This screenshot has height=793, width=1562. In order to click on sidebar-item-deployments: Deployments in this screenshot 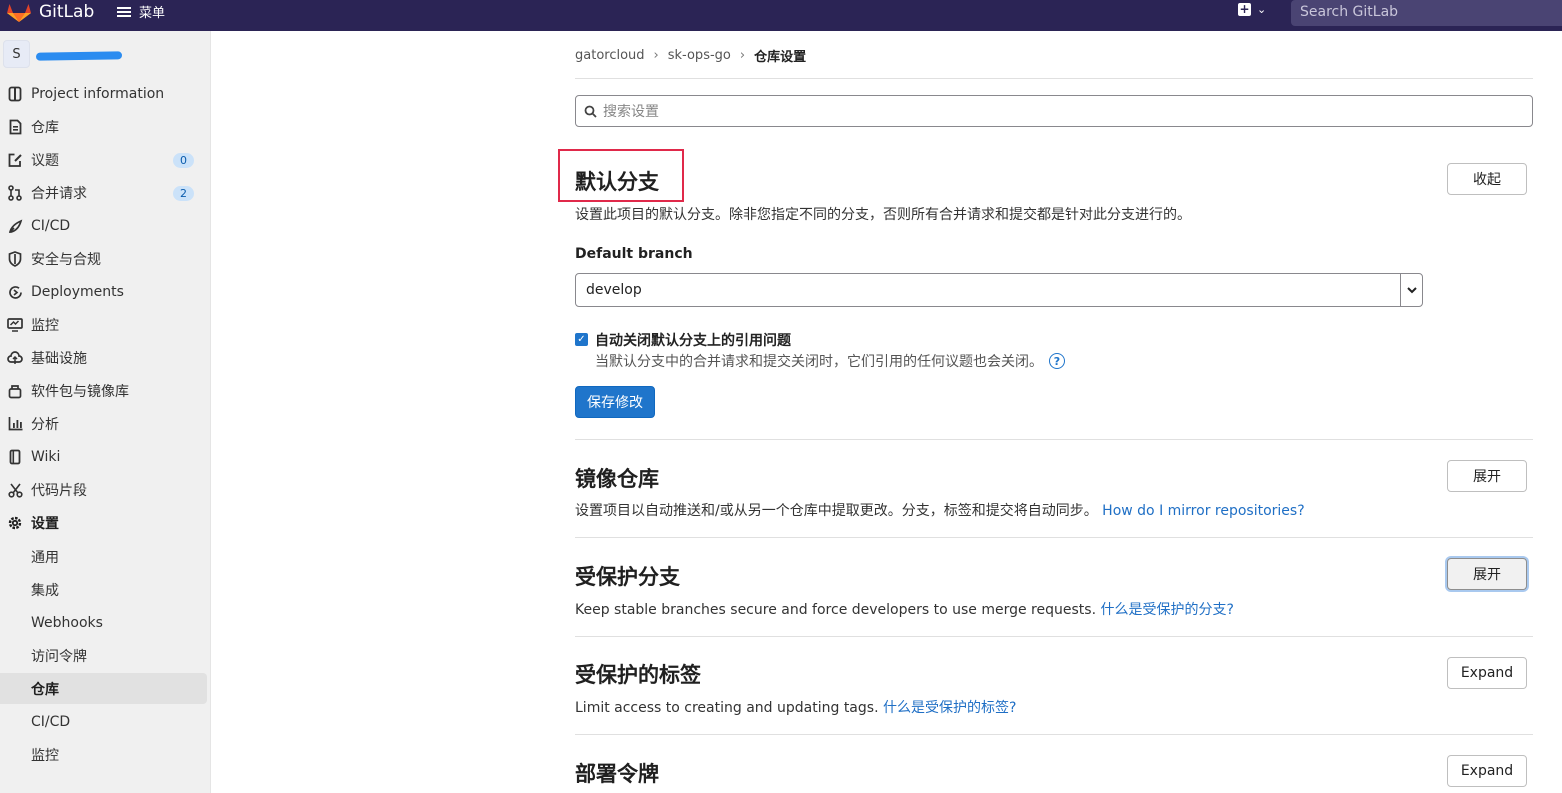, I will do `click(103, 292)`.